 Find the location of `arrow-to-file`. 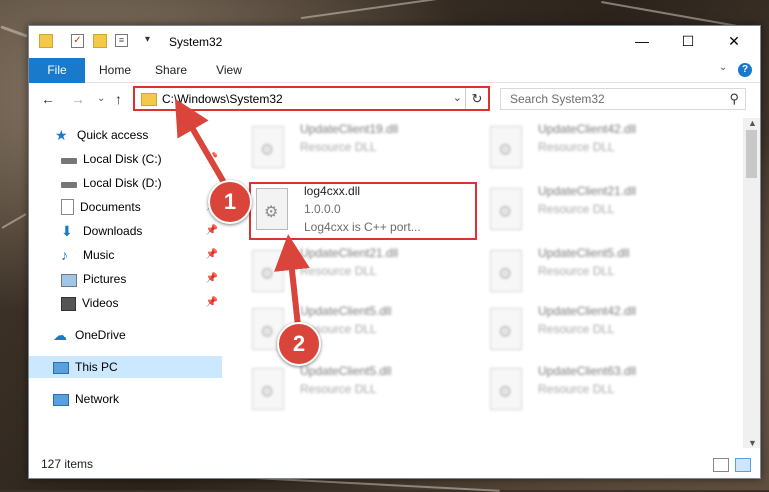

arrow-to-file is located at coordinates (292, 280).